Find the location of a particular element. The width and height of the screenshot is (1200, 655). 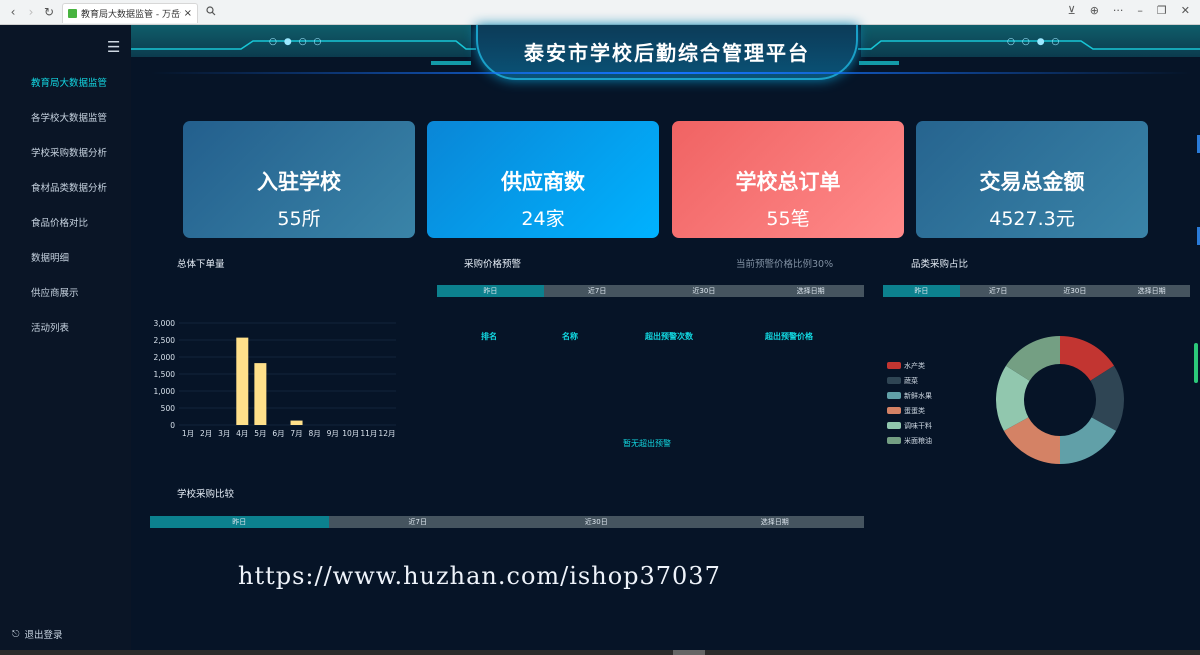

close-window-icon: ✕ is located at coordinates (1185, 10).